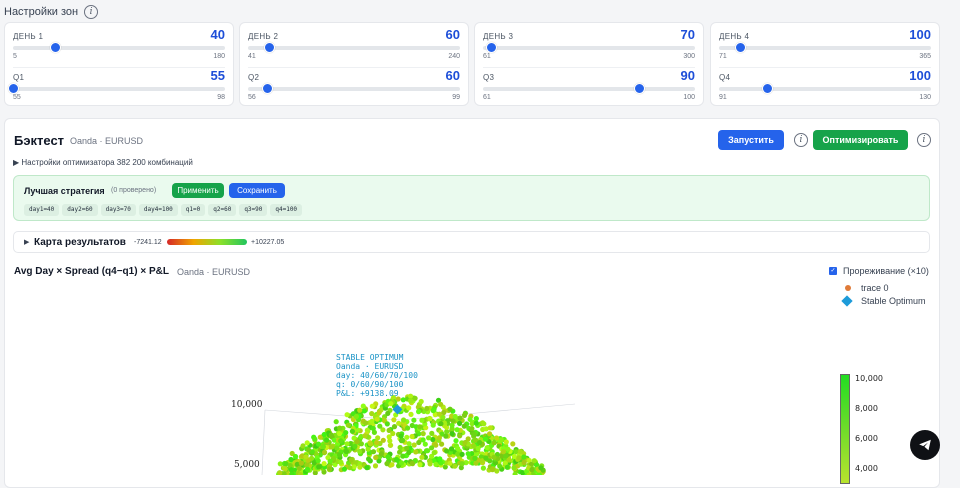 The width and height of the screenshot is (960, 488). I want to click on annotation-line: Oanda · EURUSD, so click(377, 366).